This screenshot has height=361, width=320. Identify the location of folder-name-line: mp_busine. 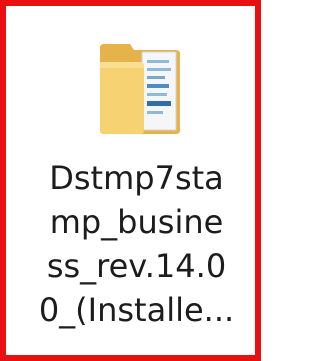
(136, 222).